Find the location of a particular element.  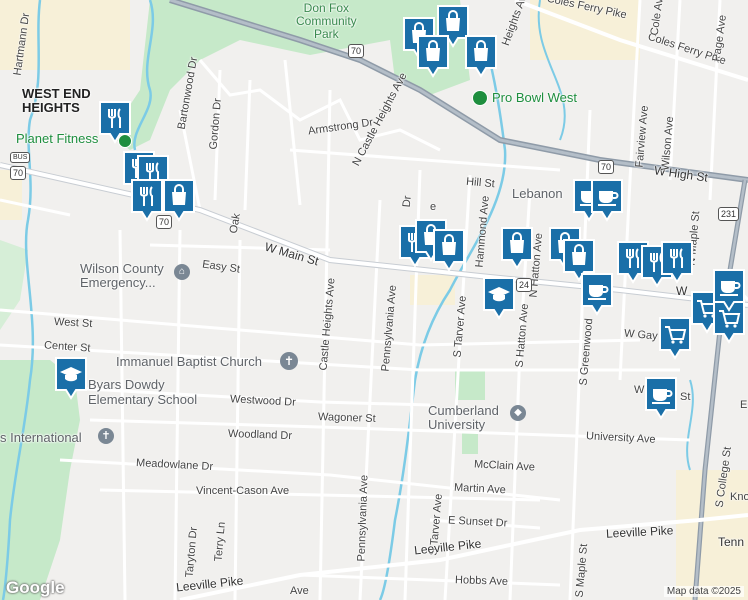

google-logo: Google is located at coordinates (35, 587).